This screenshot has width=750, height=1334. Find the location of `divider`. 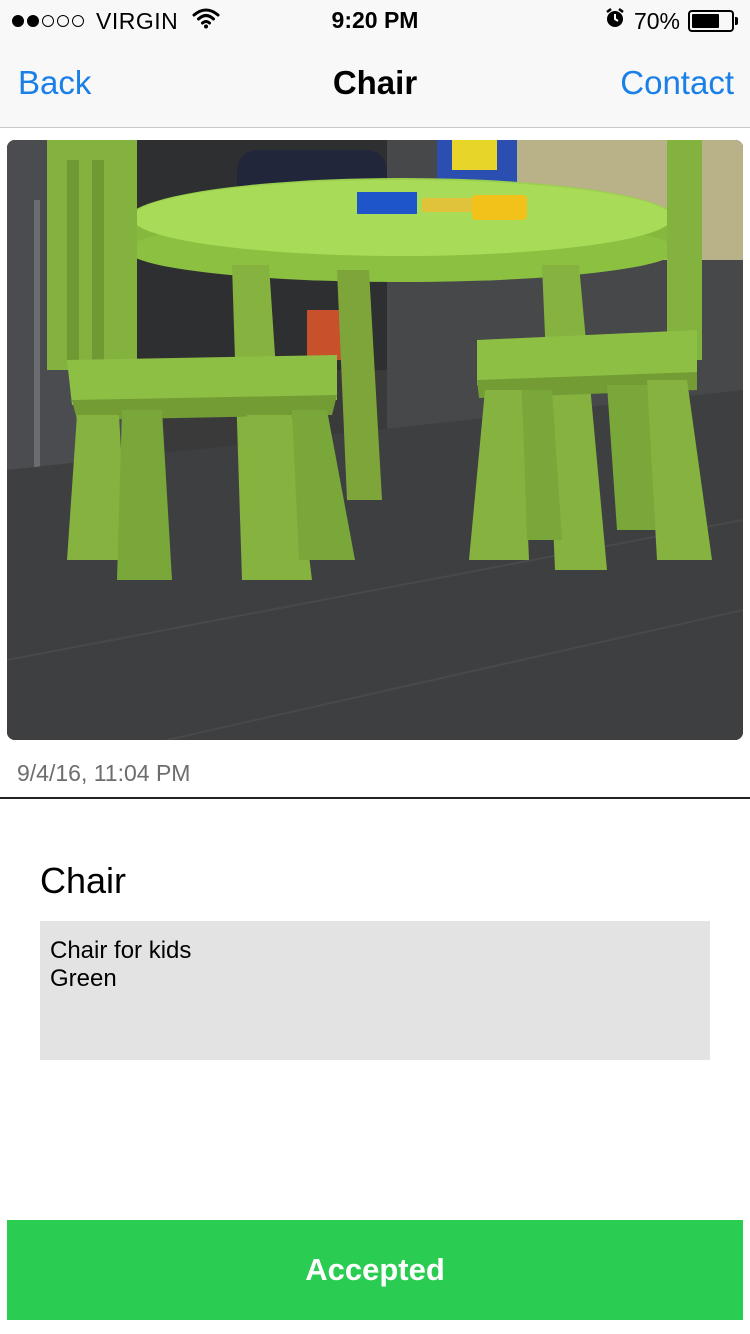

divider is located at coordinates (375, 798).